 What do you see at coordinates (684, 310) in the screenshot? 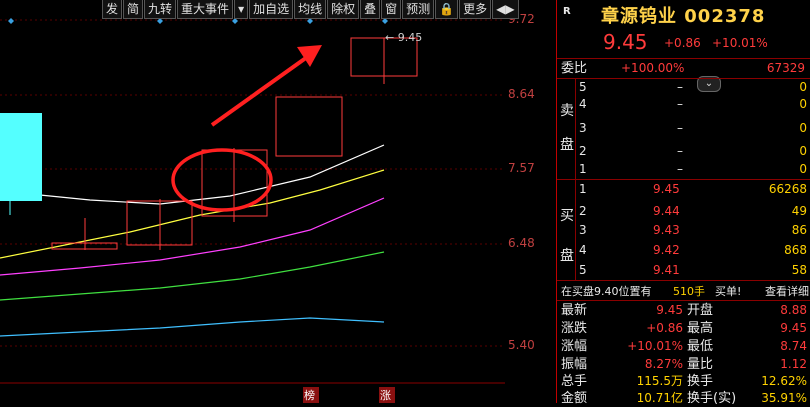
I see `stats-row: 最新 9.45 开盘 8.88` at bounding box center [684, 310].